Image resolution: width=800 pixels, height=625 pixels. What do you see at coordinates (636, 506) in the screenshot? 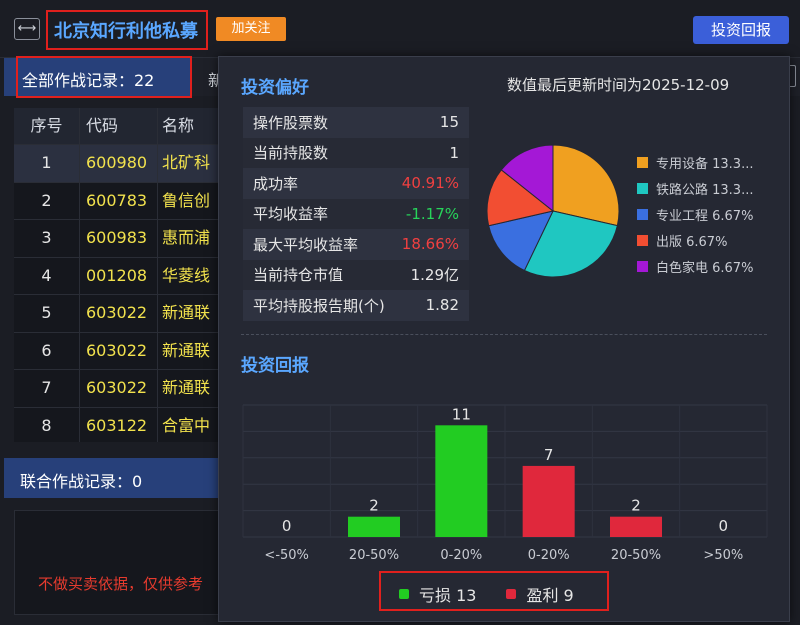
I see `bar-value-label: 2` at bounding box center [636, 506].